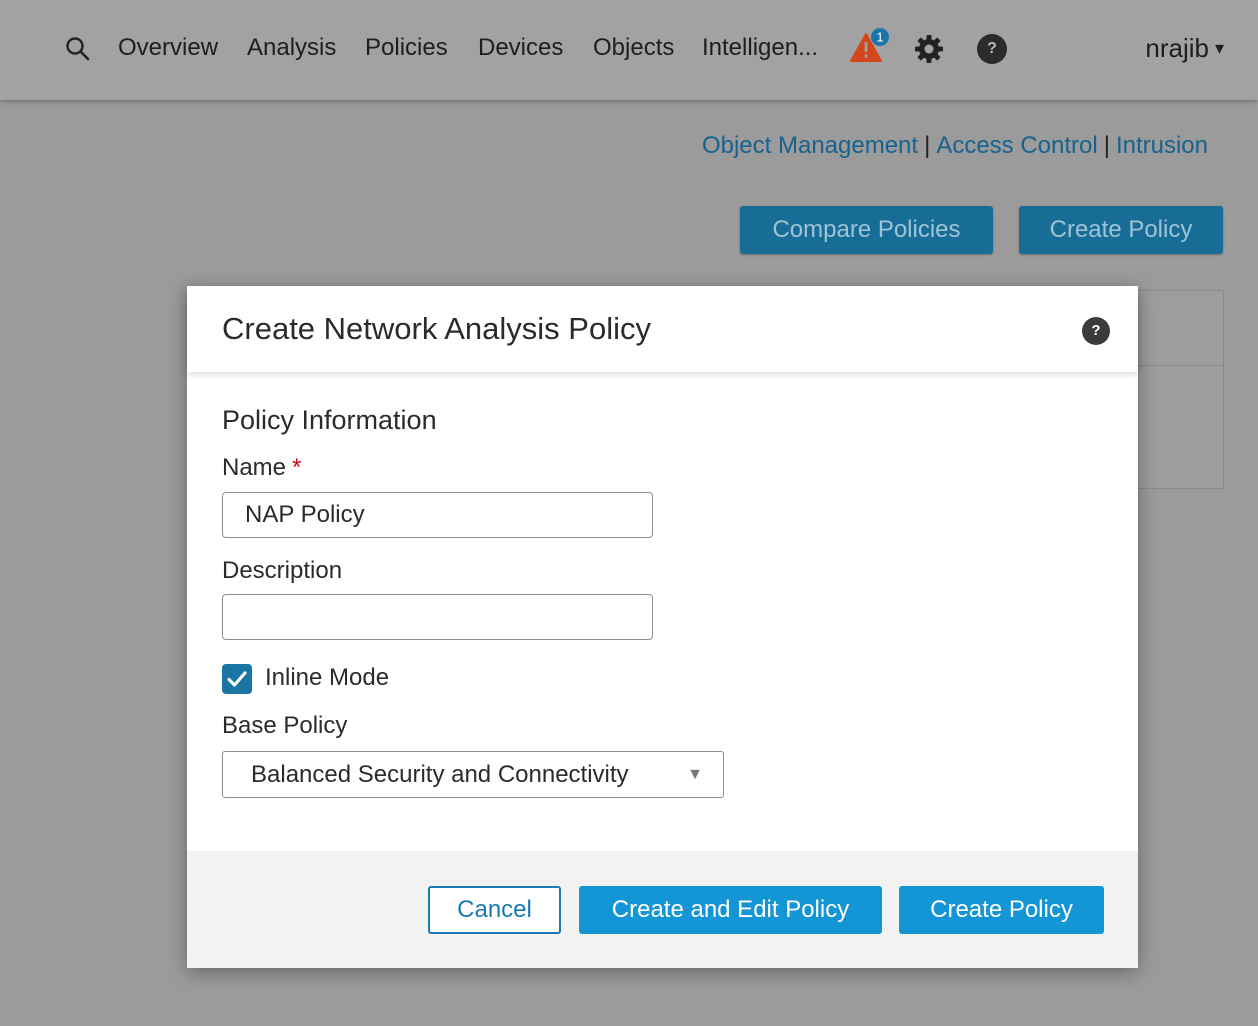 The height and width of the screenshot is (1026, 1258). I want to click on dialog-title: Create Network Analysis Policy, so click(436, 328).